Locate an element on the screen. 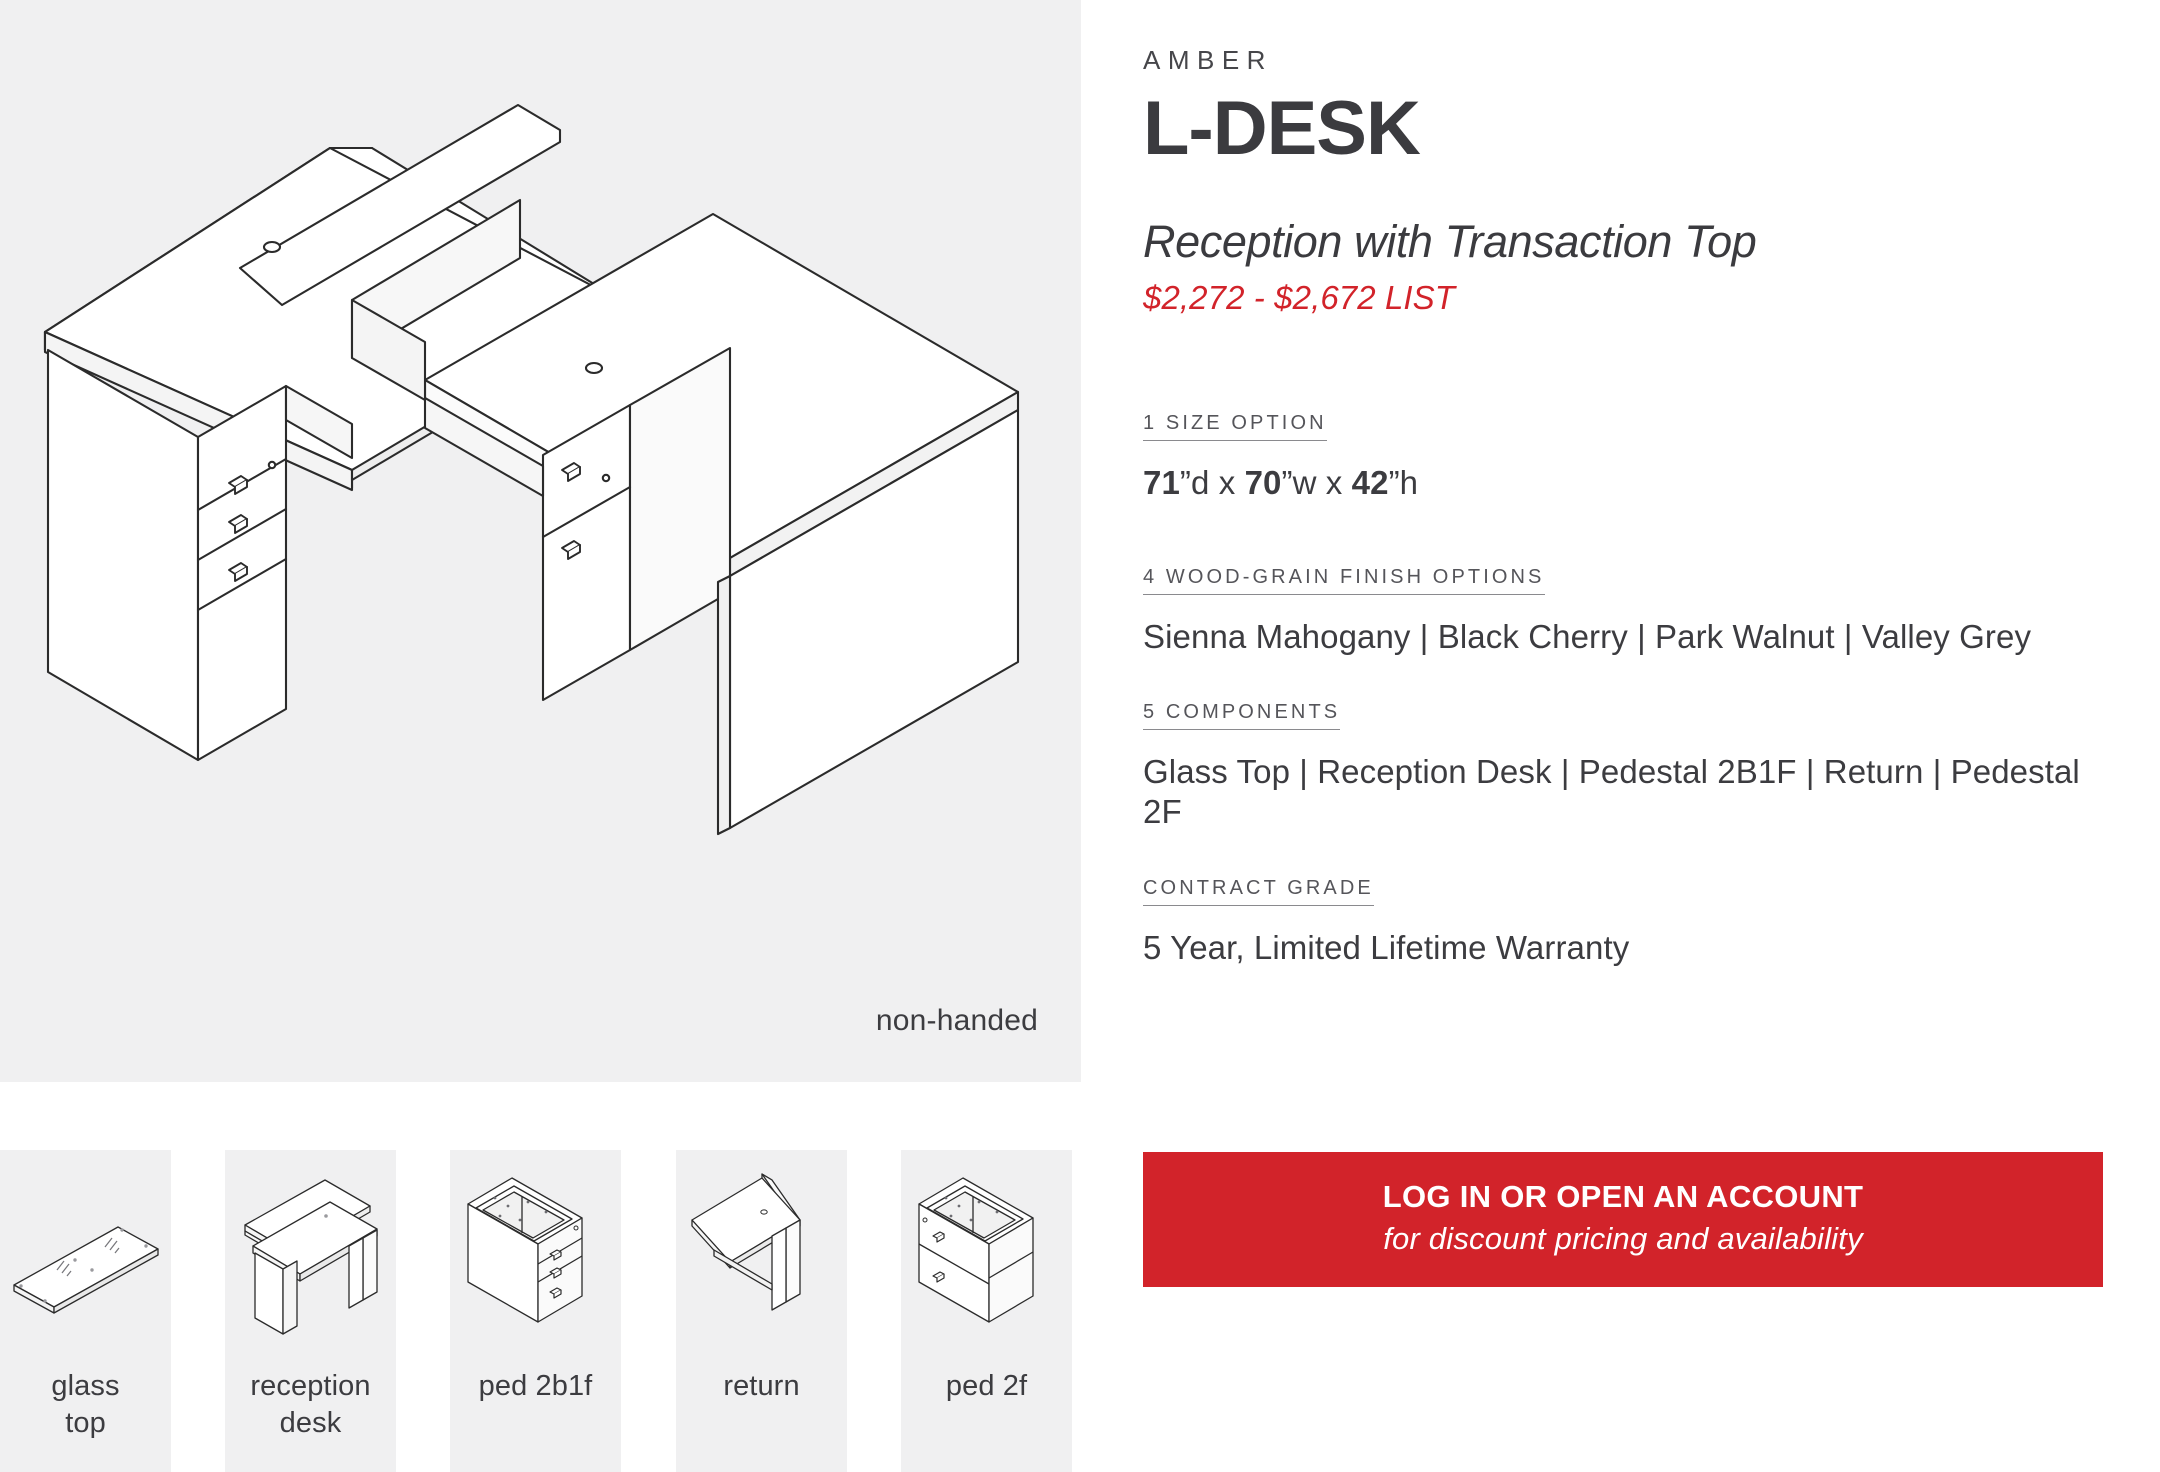 The width and height of the screenshot is (2160, 1472). dimension-depth: 71 is located at coordinates (1161, 483).